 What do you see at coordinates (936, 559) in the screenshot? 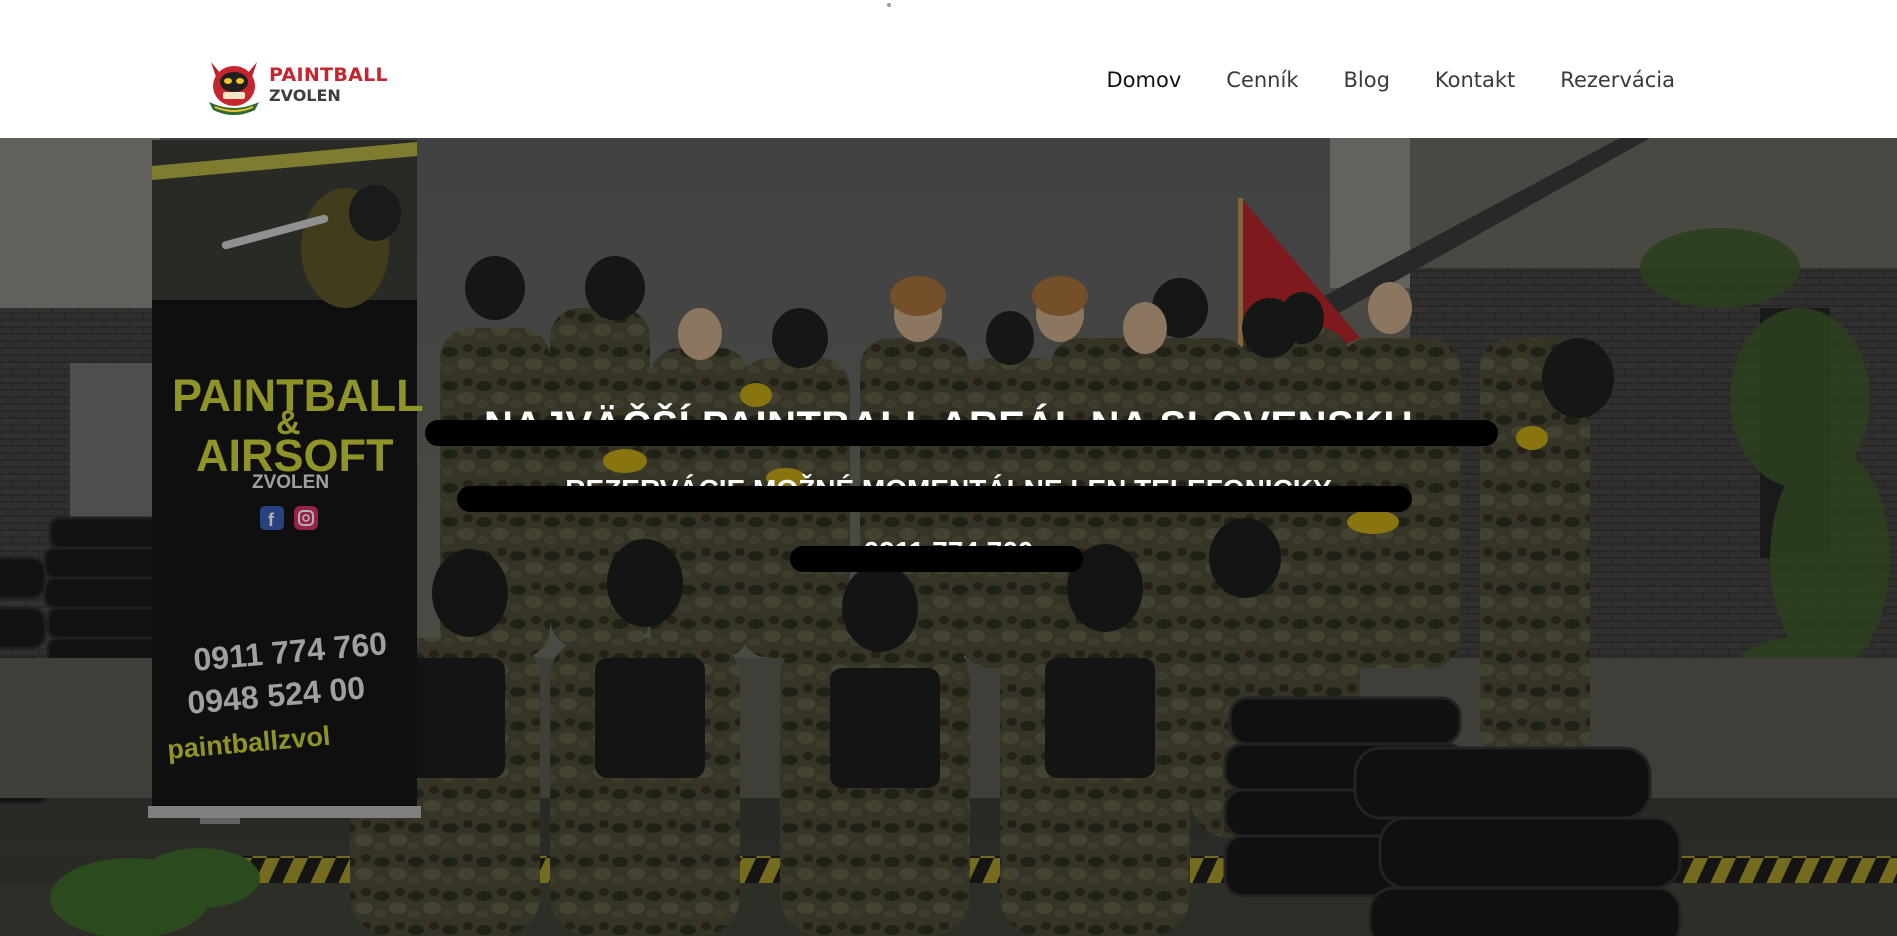
I see `redaction-bar-phone` at bounding box center [936, 559].